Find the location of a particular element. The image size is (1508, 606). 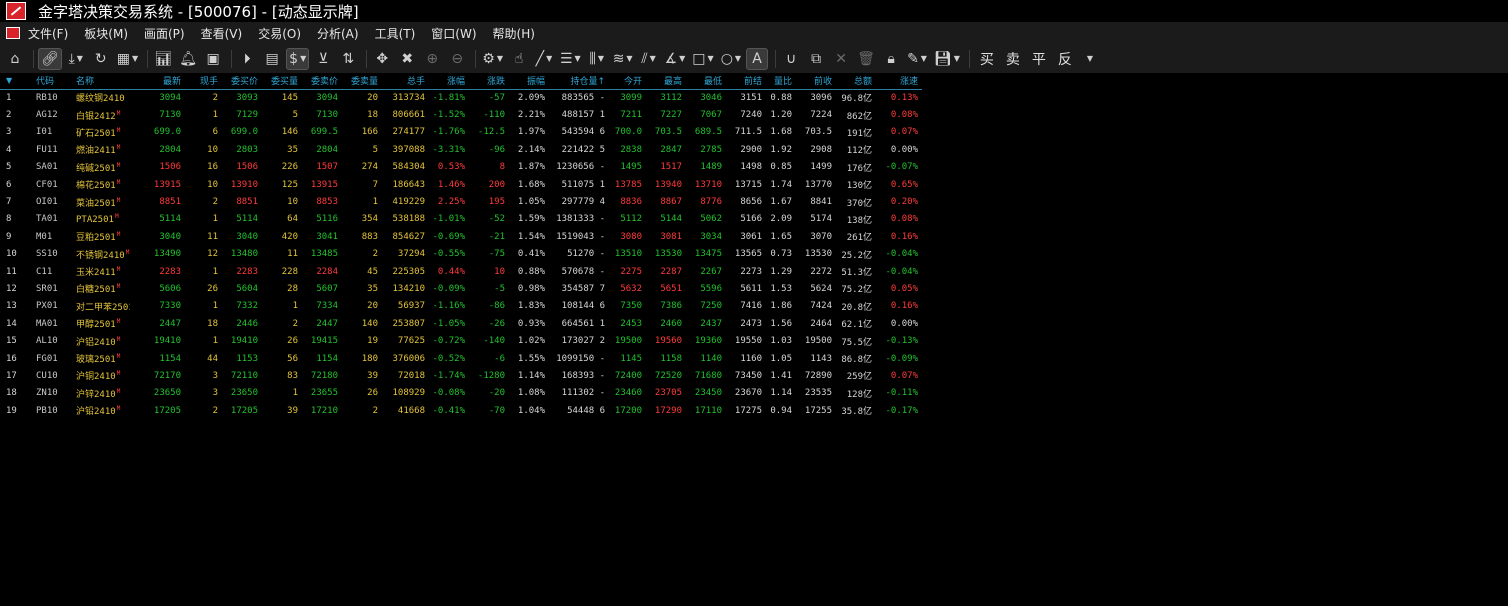

header-volume: 现手 is located at coordinates (203, 81).